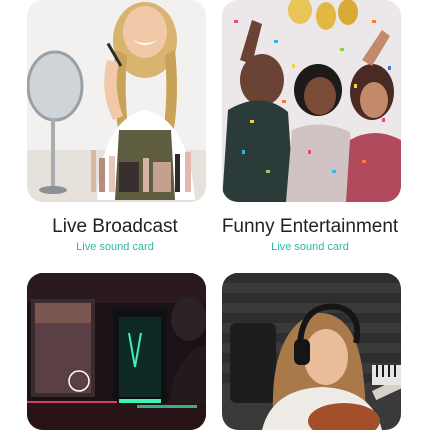 This screenshot has height=430, width=430. What do you see at coordinates (310, 247) in the screenshot?
I see `funny-entertainment-subtitle: Live sound card` at bounding box center [310, 247].